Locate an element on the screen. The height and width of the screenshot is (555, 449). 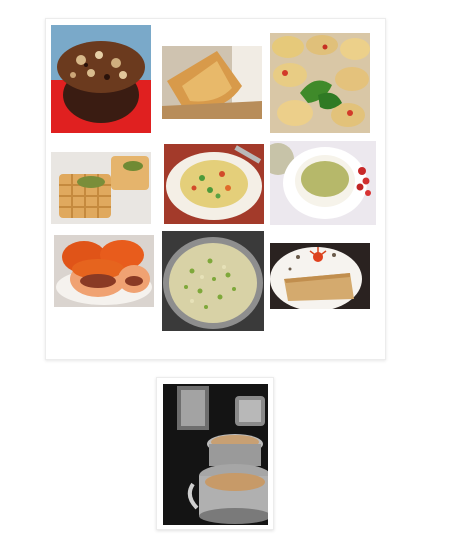
gallery-thumb-vegetable-rice-plate is located at coordinates (214, 184).